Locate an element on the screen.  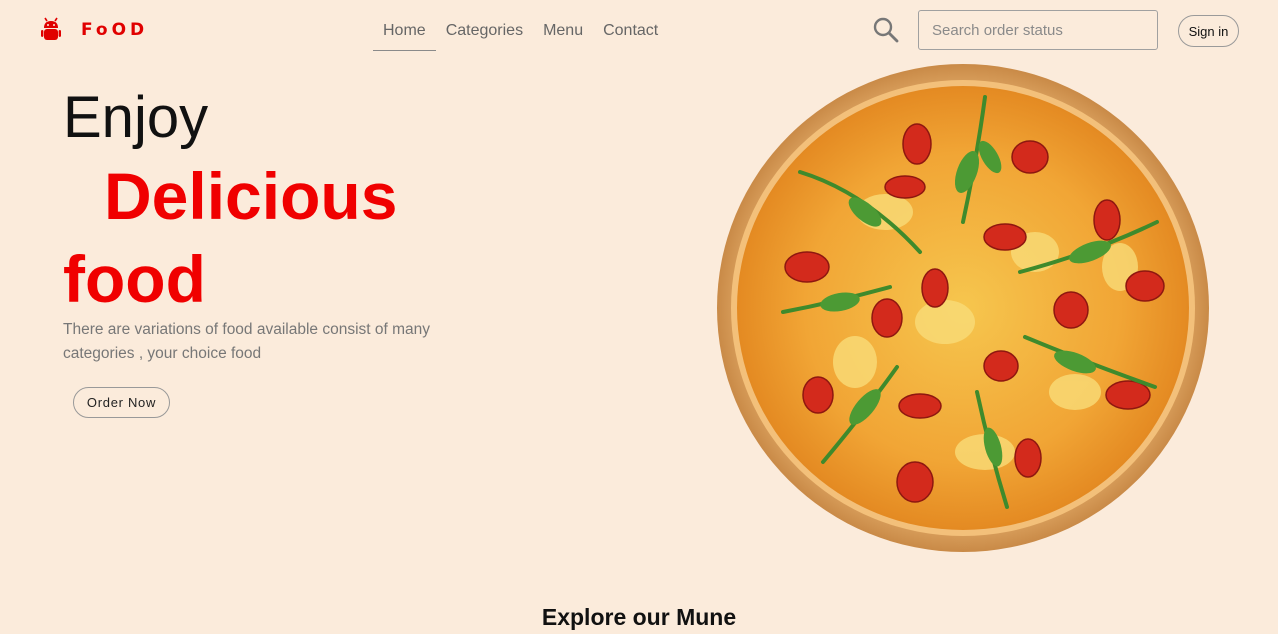
brand-name: FoOD is located at coordinates (115, 30).